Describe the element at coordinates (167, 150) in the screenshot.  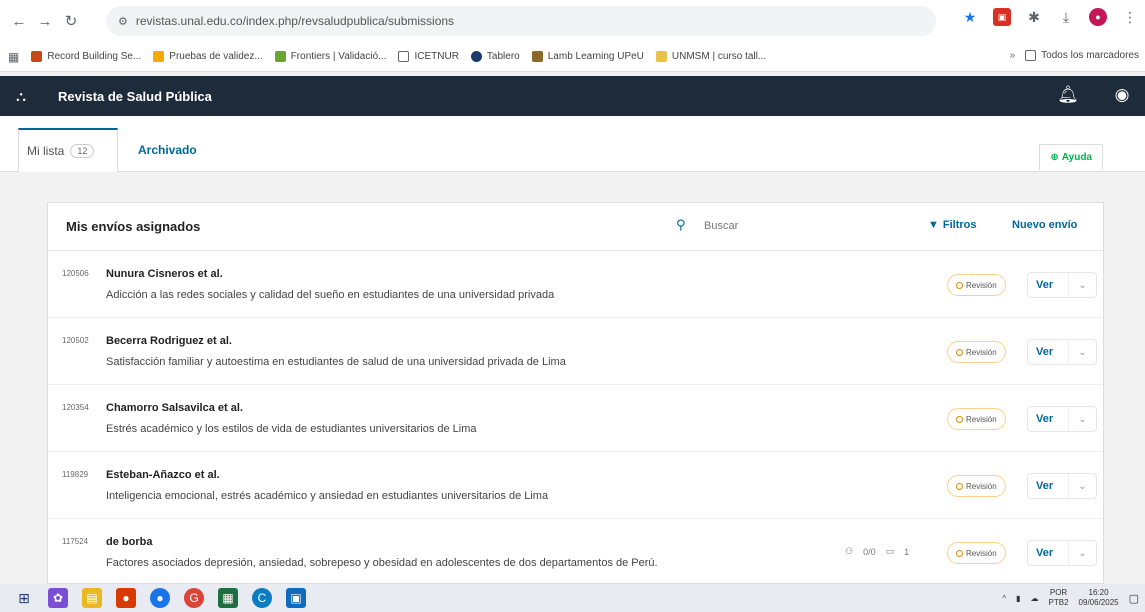
I see `tab-archived: Archivado` at that location.